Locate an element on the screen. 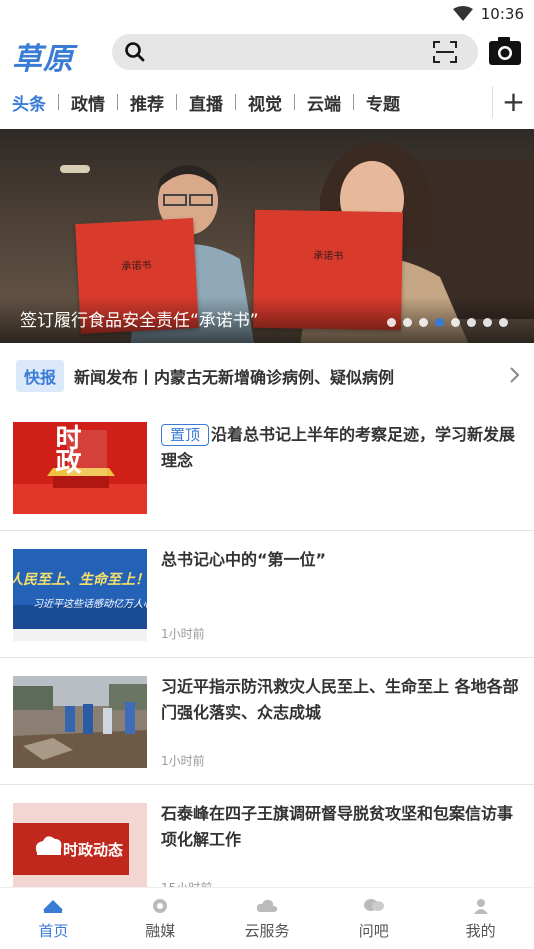 The image size is (534, 949). nav-label: 首页 is located at coordinates (53, 931).